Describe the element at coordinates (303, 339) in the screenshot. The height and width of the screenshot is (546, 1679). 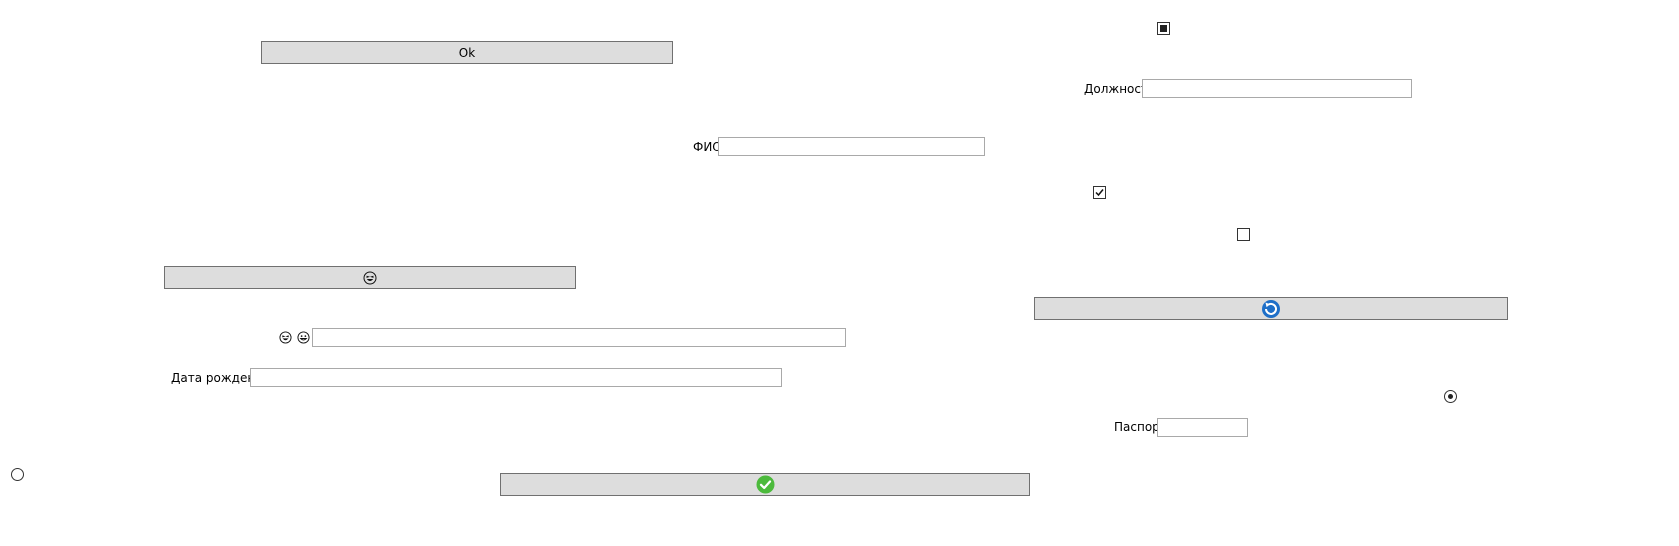
I see `grinning-face-icon` at that location.